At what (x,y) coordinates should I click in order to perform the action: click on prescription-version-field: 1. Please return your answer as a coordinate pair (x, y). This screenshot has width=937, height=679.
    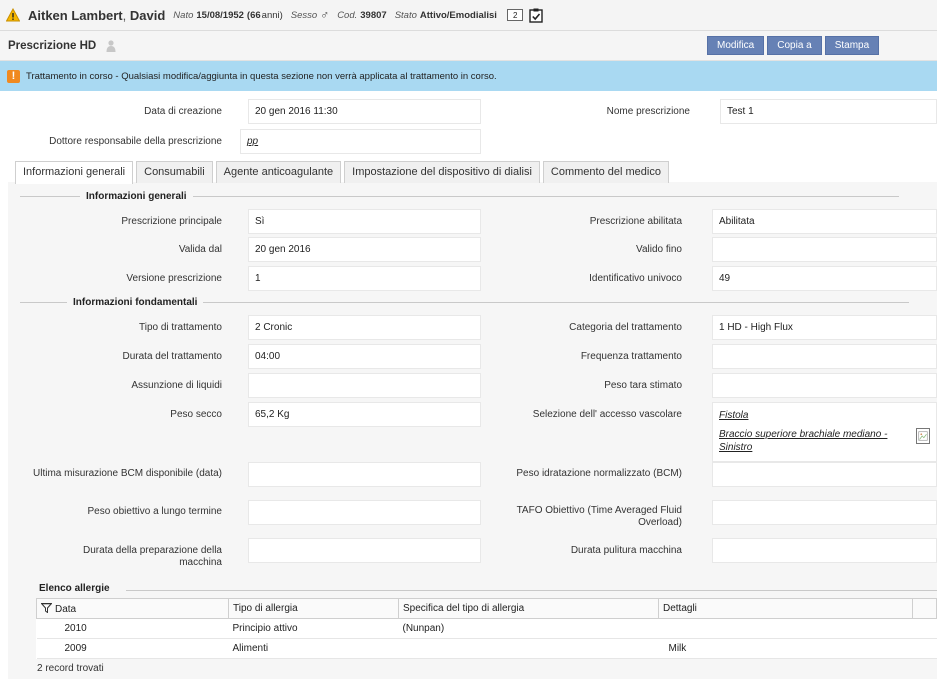
    Looking at the image, I should click on (364, 278).